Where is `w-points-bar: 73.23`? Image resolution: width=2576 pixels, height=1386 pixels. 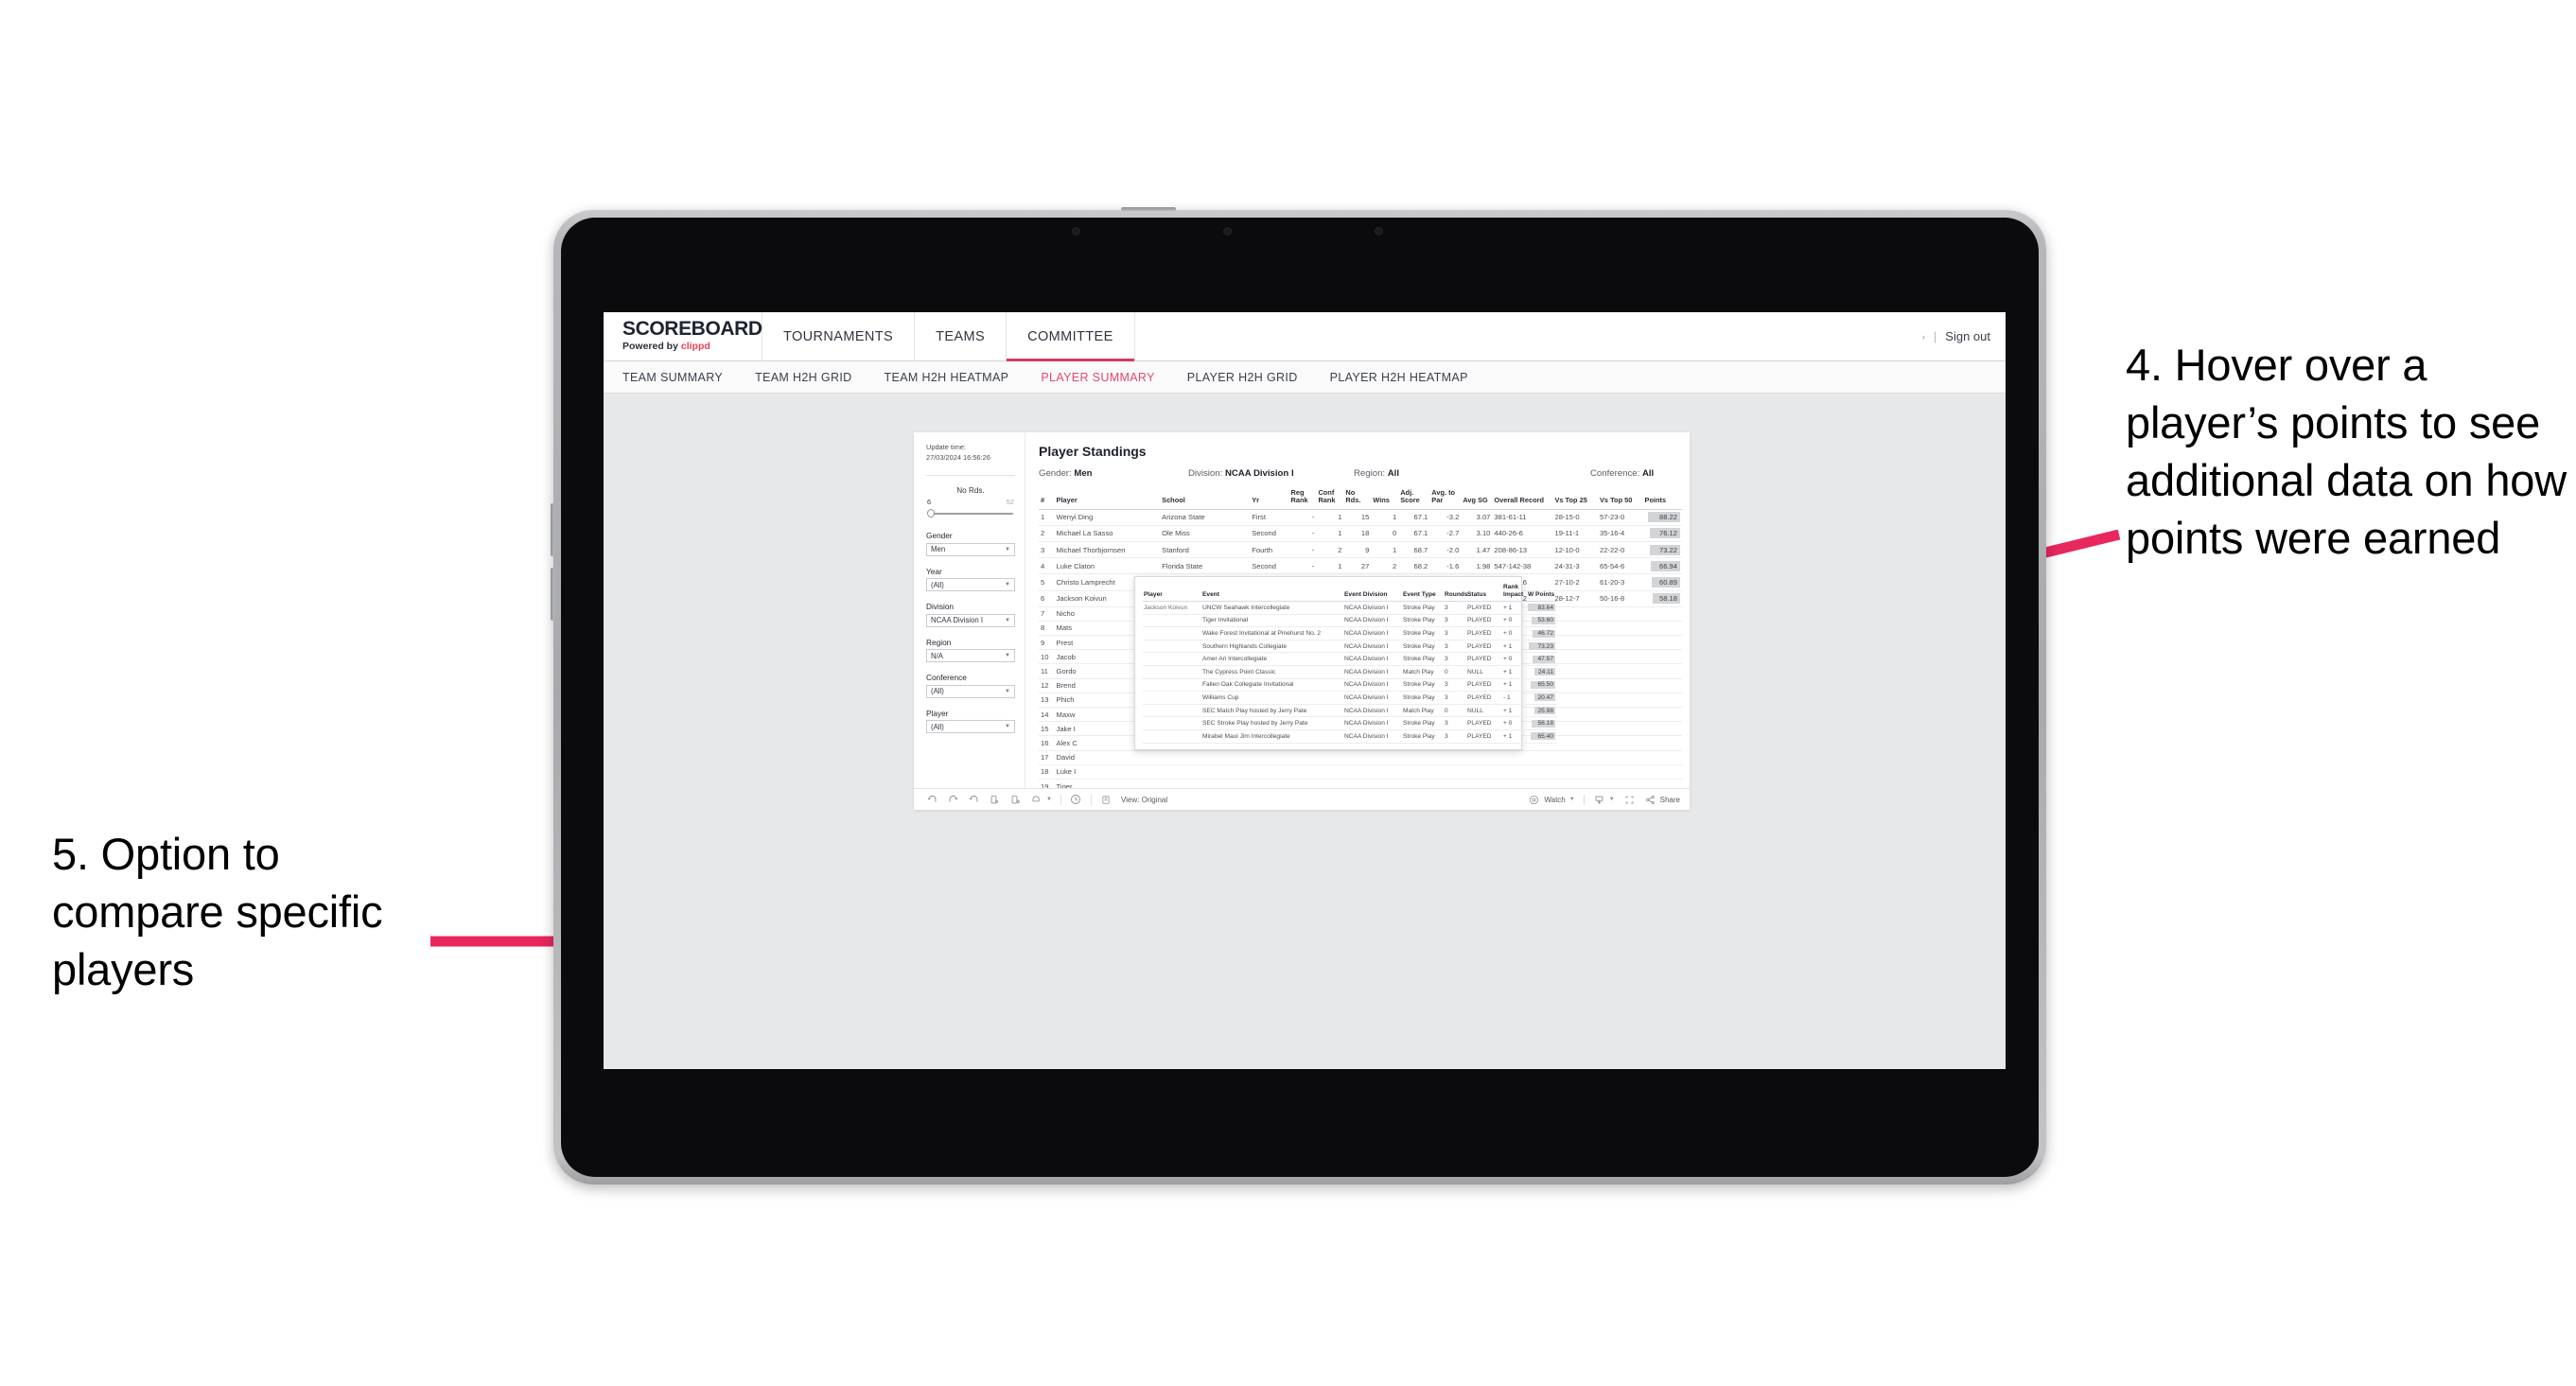
w-points-bar: 73.23 is located at coordinates (1542, 646).